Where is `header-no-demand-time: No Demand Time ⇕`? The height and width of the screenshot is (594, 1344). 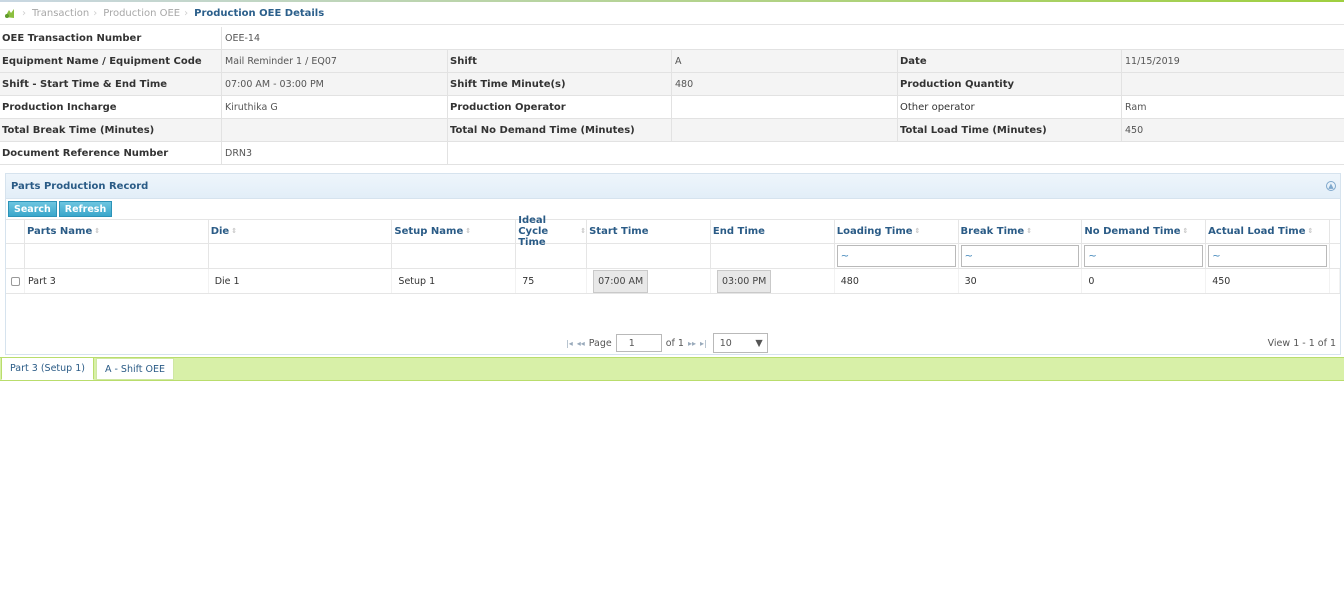
header-no-demand-time: No Demand Time ⇕ is located at coordinates (1144, 231).